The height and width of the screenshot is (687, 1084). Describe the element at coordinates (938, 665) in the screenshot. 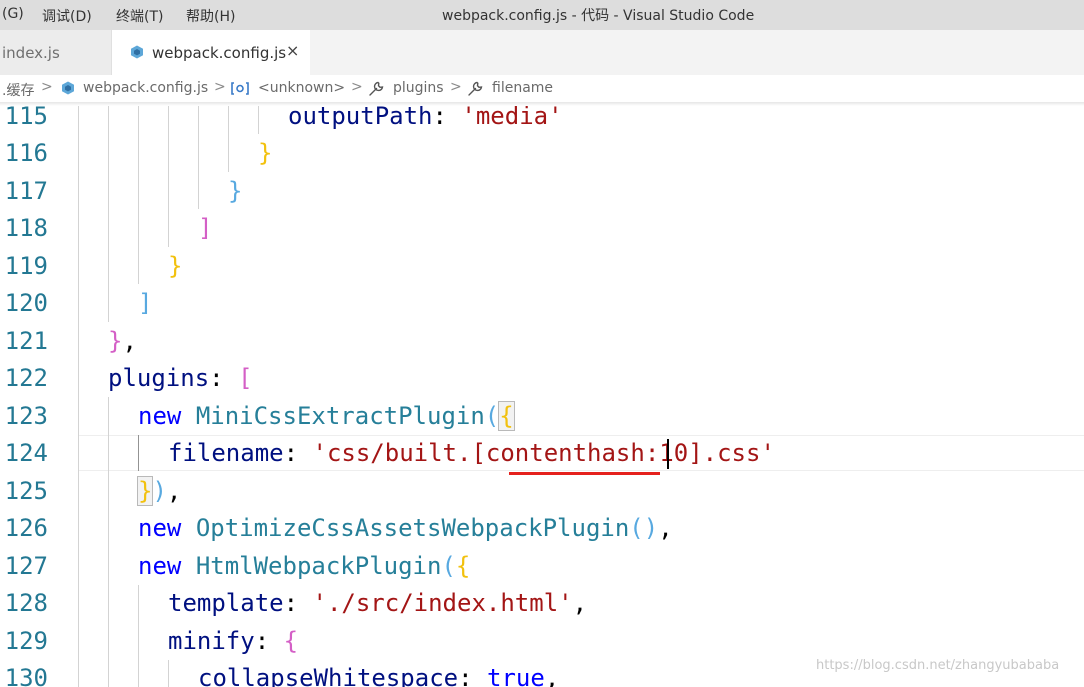

I see `watermark: https://blog.csdn.net/zhangyubababa` at that location.